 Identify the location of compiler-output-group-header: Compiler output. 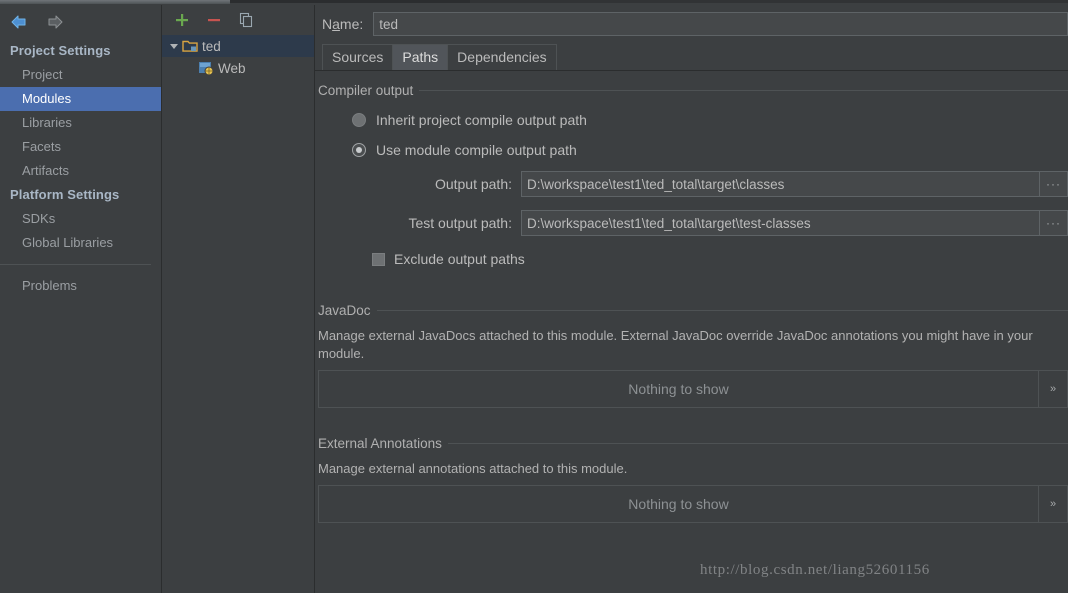
(691, 90).